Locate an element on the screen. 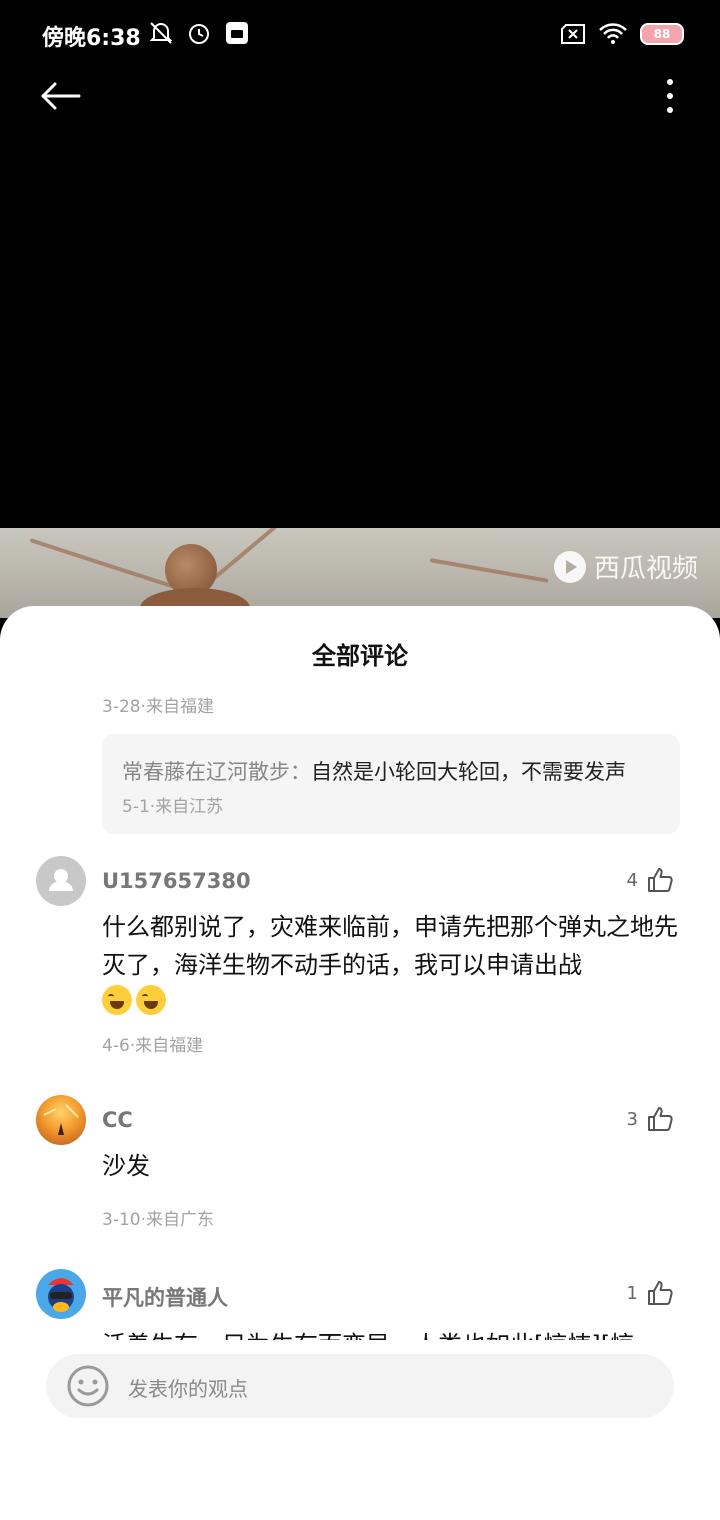  like-button: 4 is located at coordinates (650, 880).